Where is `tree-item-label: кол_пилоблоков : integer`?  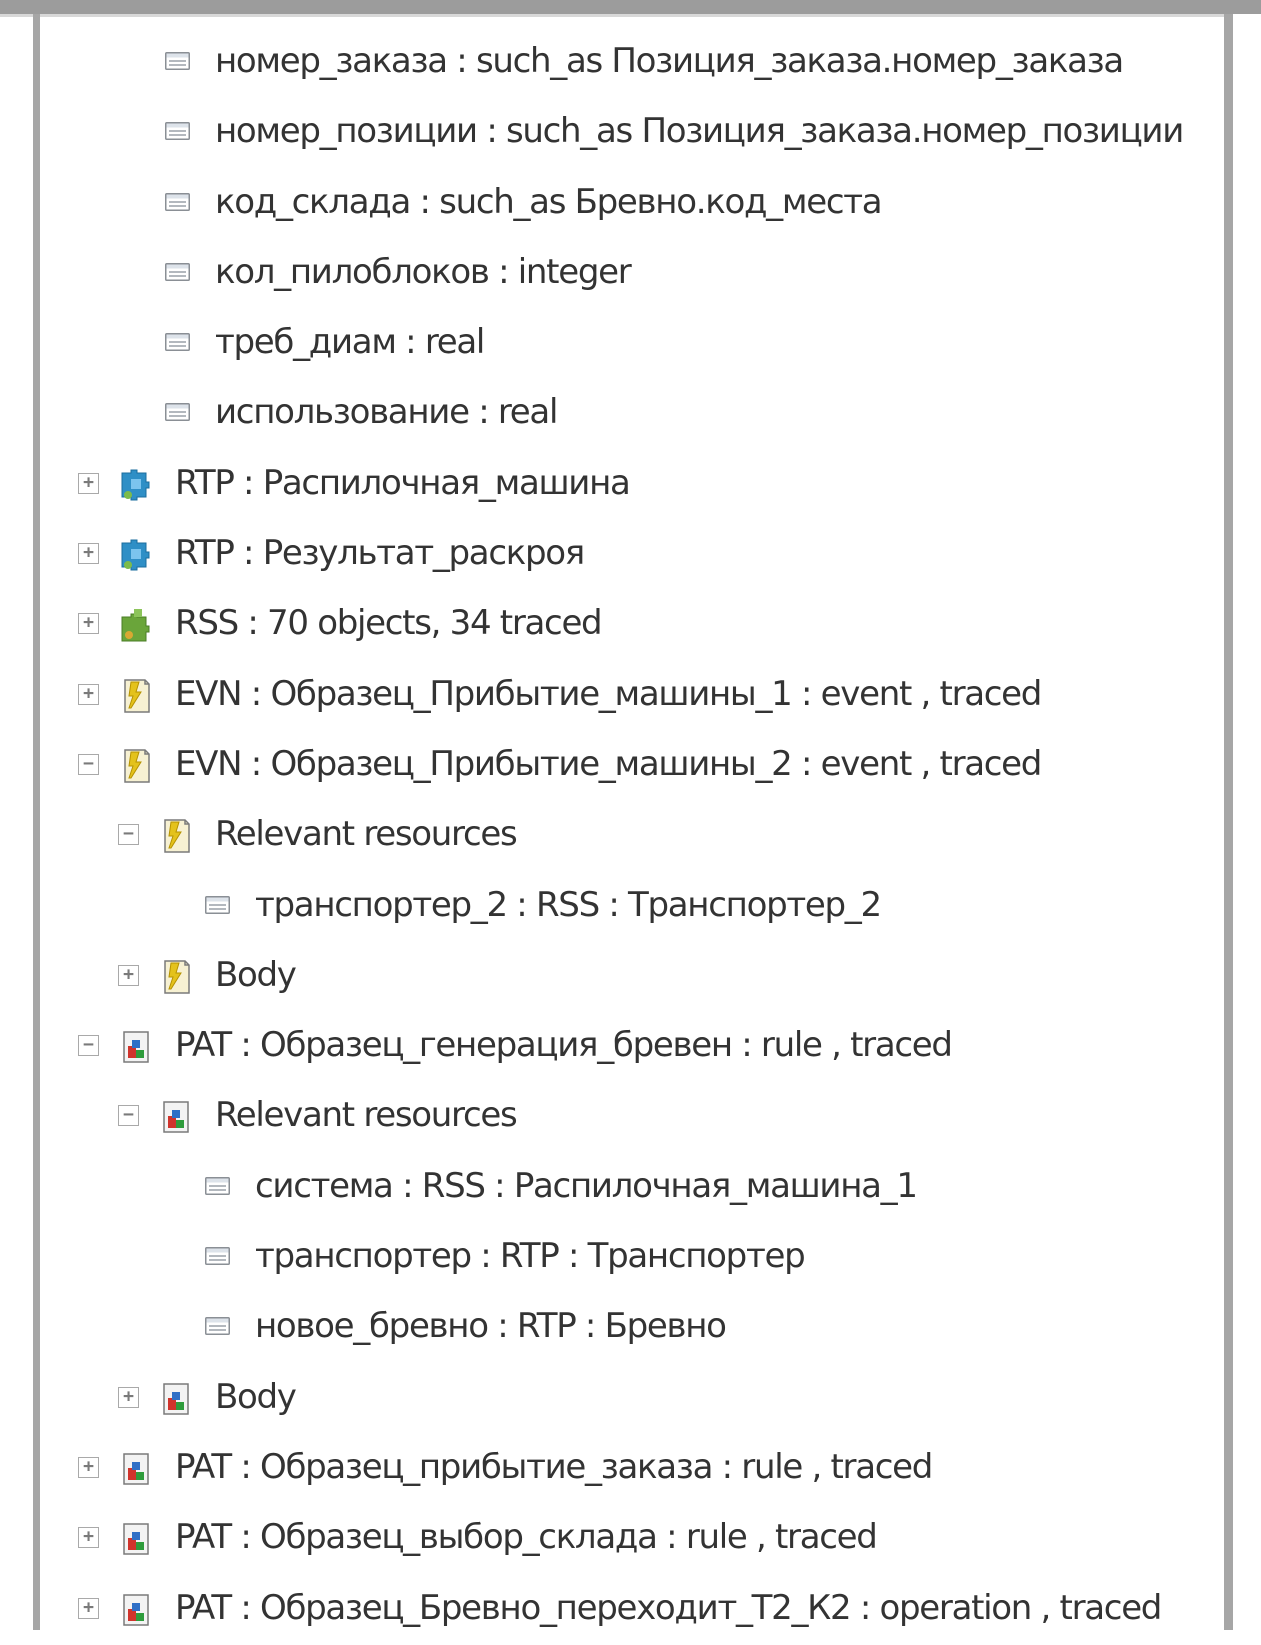 tree-item-label: кол_пилоблоков : integer is located at coordinates (423, 271).